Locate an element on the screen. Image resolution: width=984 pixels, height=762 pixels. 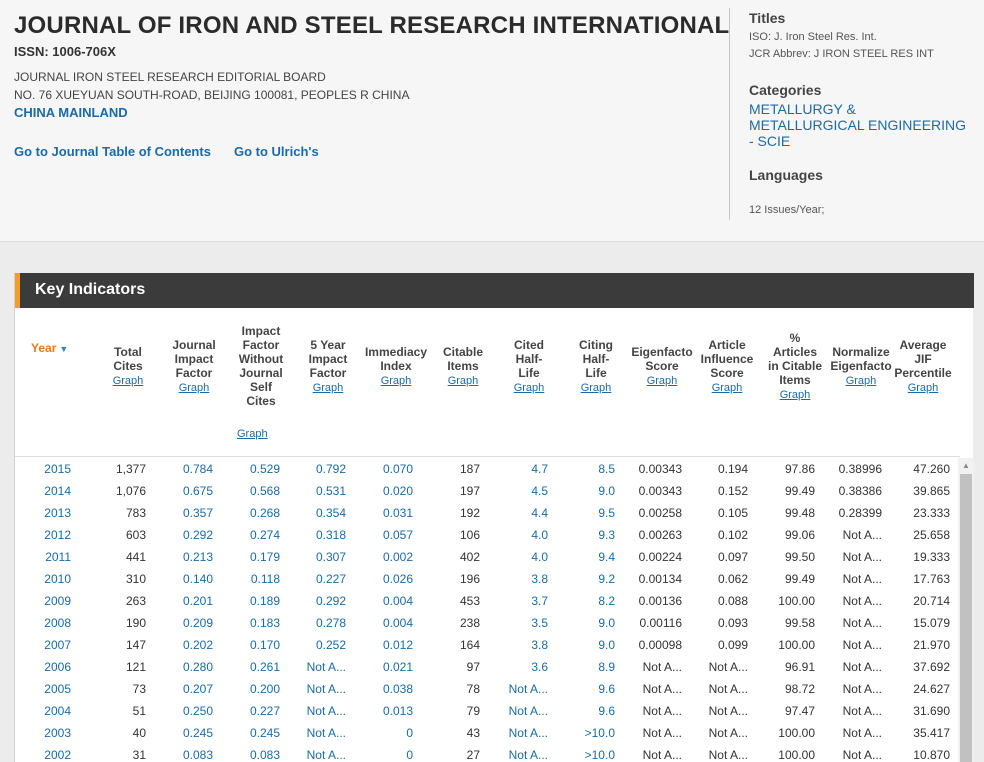
year-cell: 2006 is located at coordinates (46, 667).